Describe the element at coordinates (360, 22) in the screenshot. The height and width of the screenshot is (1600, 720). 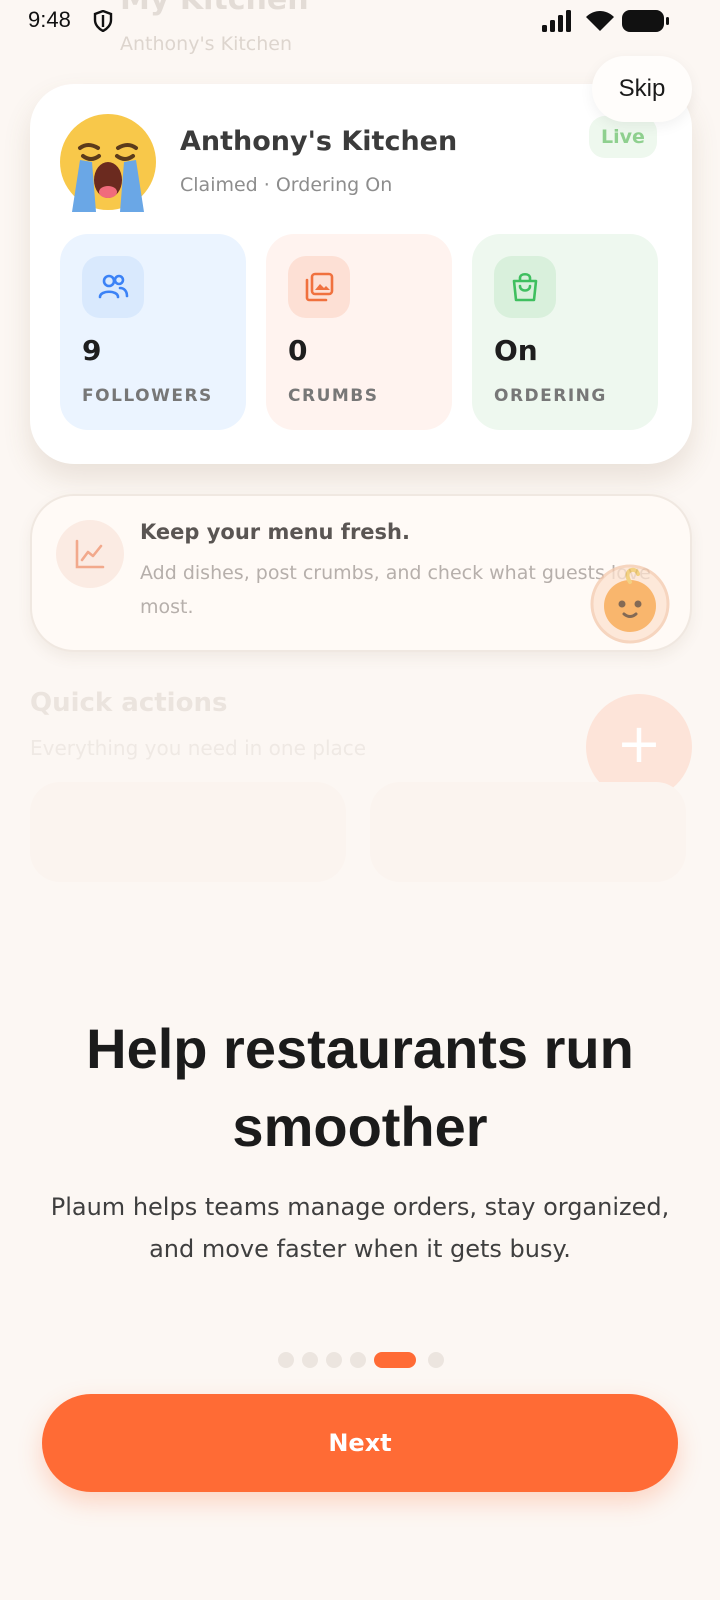
I see `status-bar: 9:48` at that location.